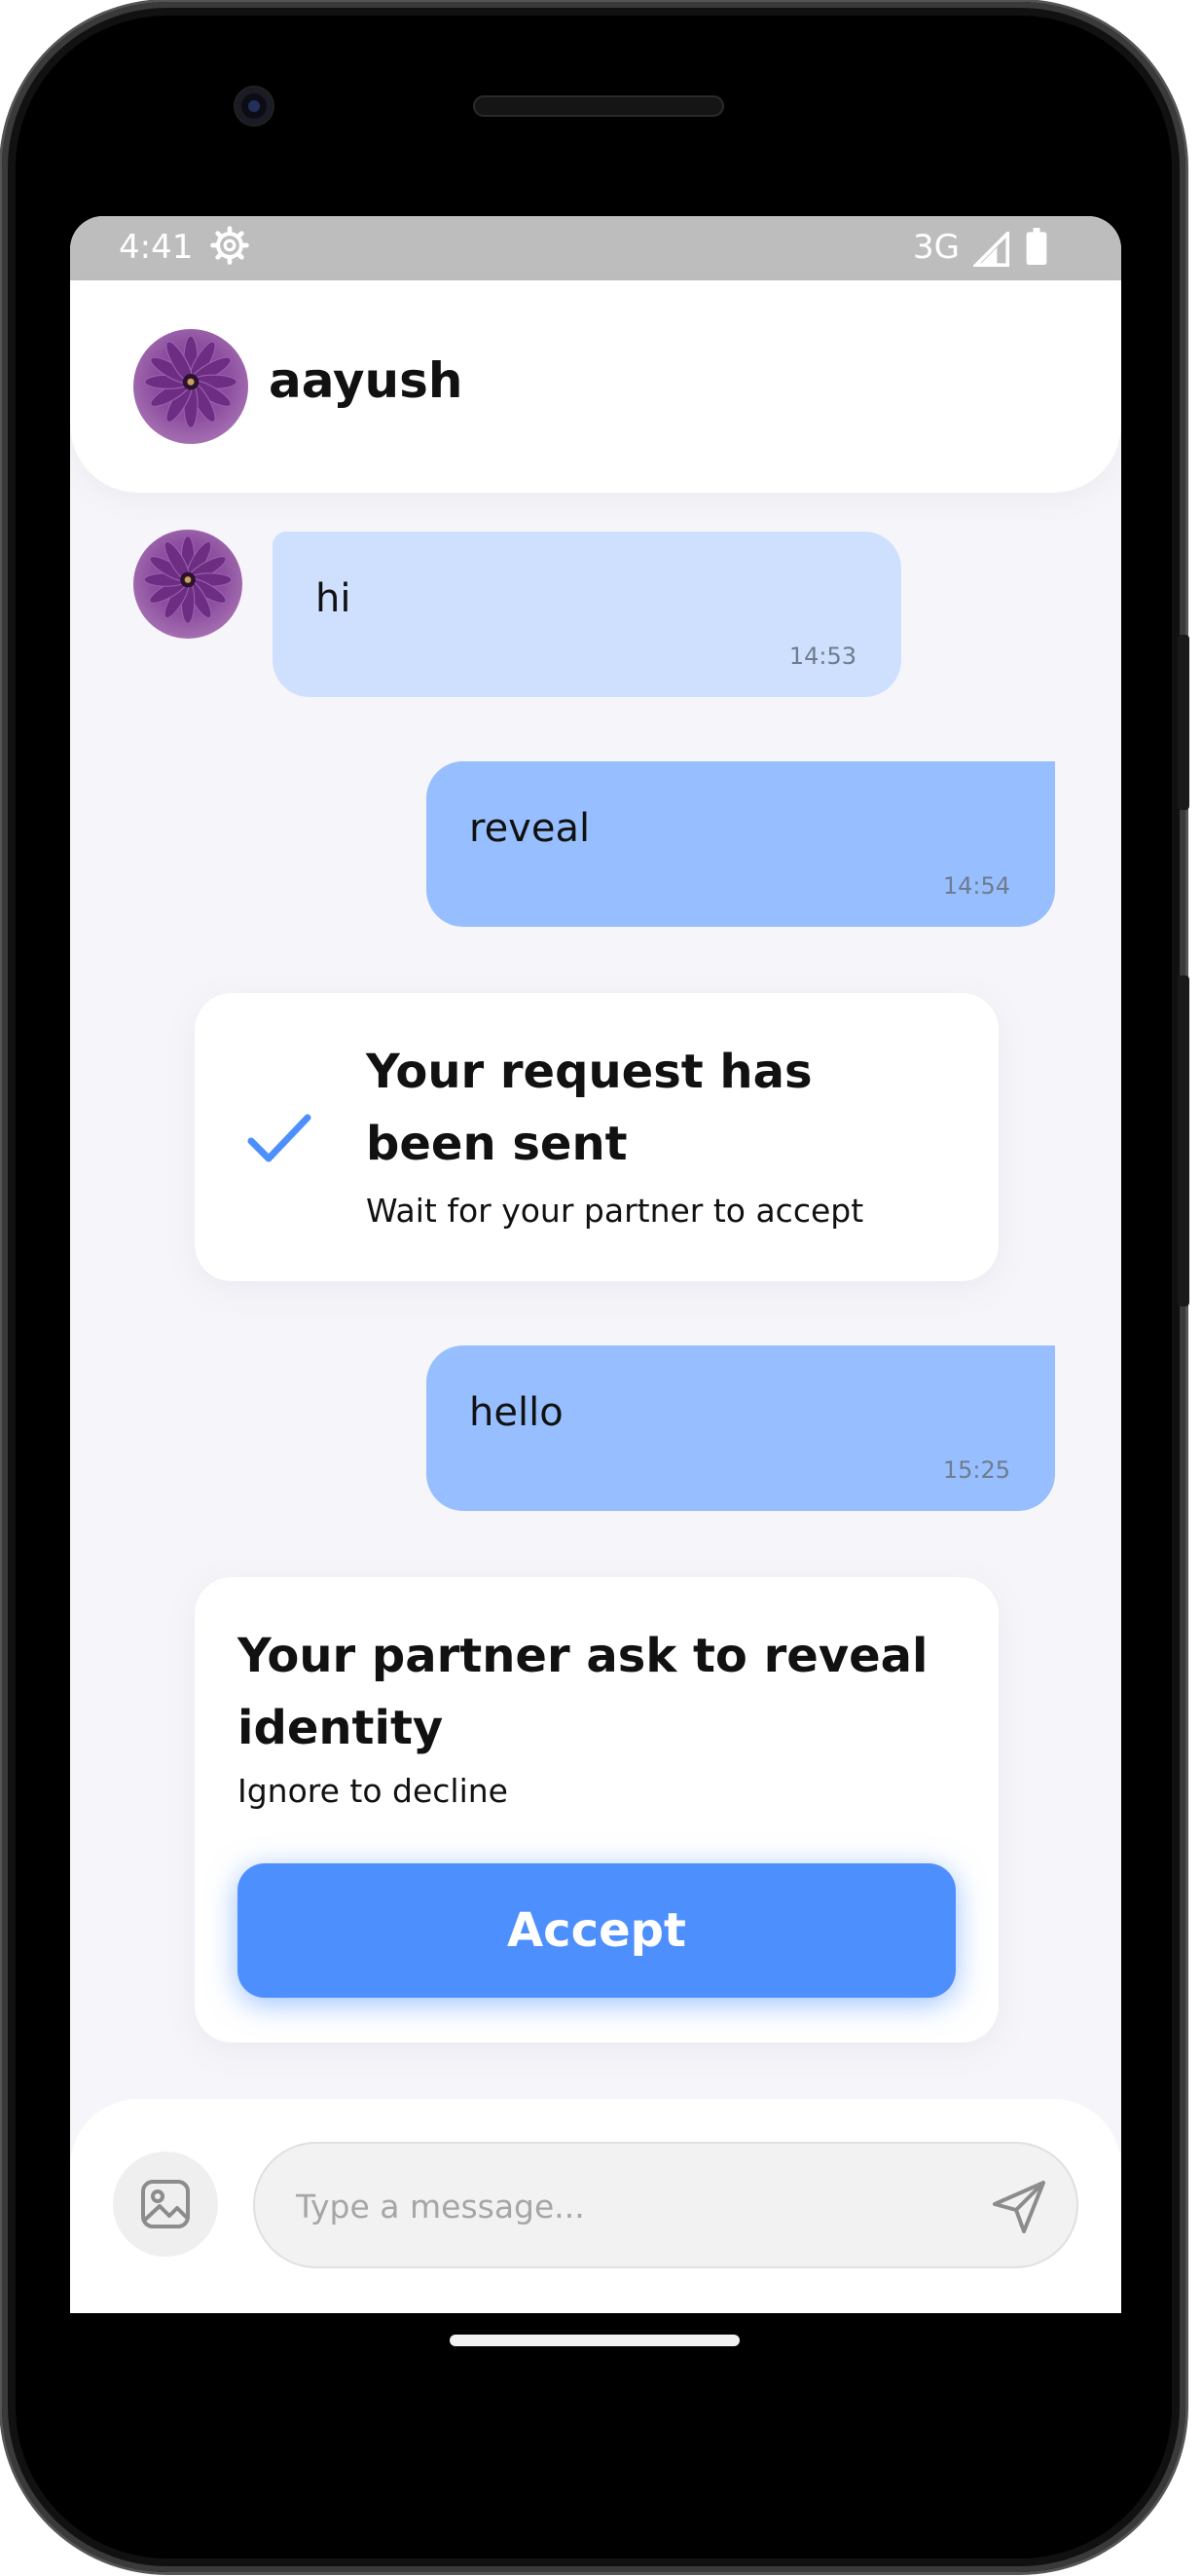 The image size is (1202, 2576). I want to click on message-bubble-outgoing: reveal 14:54, so click(740, 844).